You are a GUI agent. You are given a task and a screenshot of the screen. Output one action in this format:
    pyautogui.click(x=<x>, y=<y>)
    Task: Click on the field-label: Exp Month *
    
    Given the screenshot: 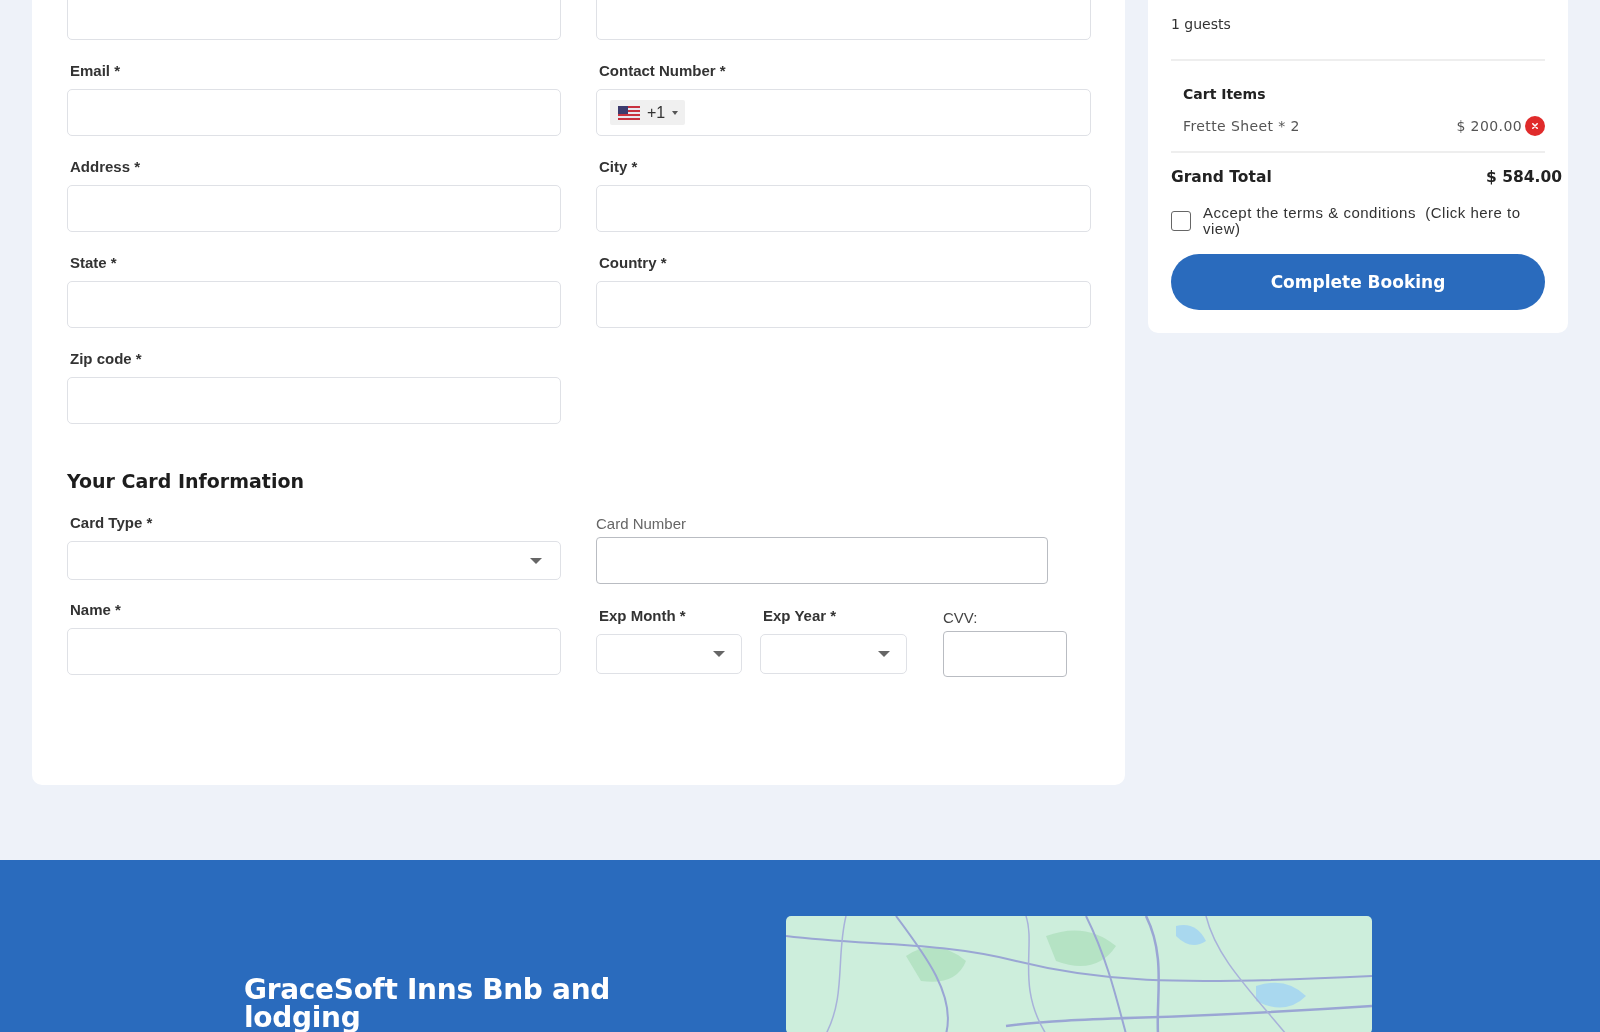 What is the action you would take?
    pyautogui.click(x=643, y=616)
    